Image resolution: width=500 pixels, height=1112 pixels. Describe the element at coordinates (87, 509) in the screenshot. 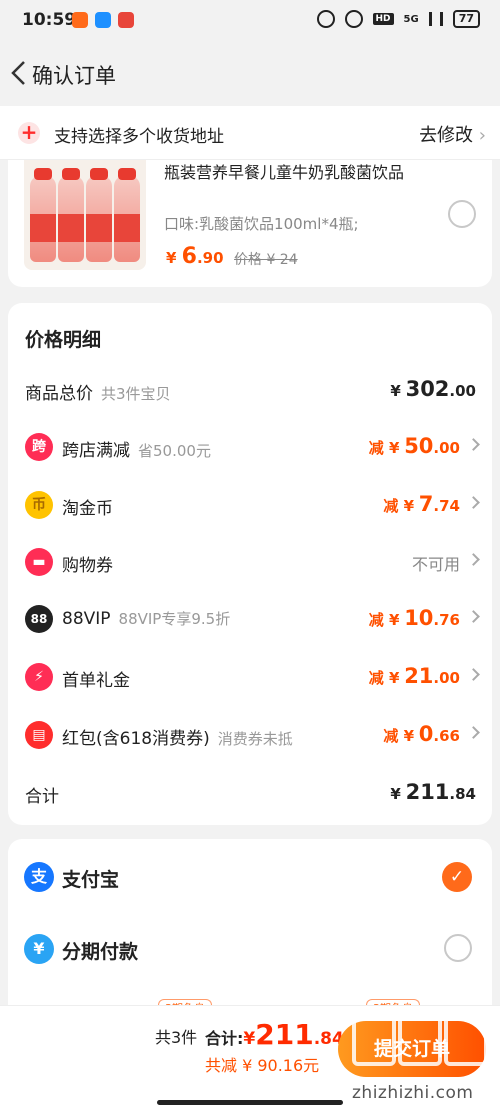

I see `row-label: 淘金币` at that location.